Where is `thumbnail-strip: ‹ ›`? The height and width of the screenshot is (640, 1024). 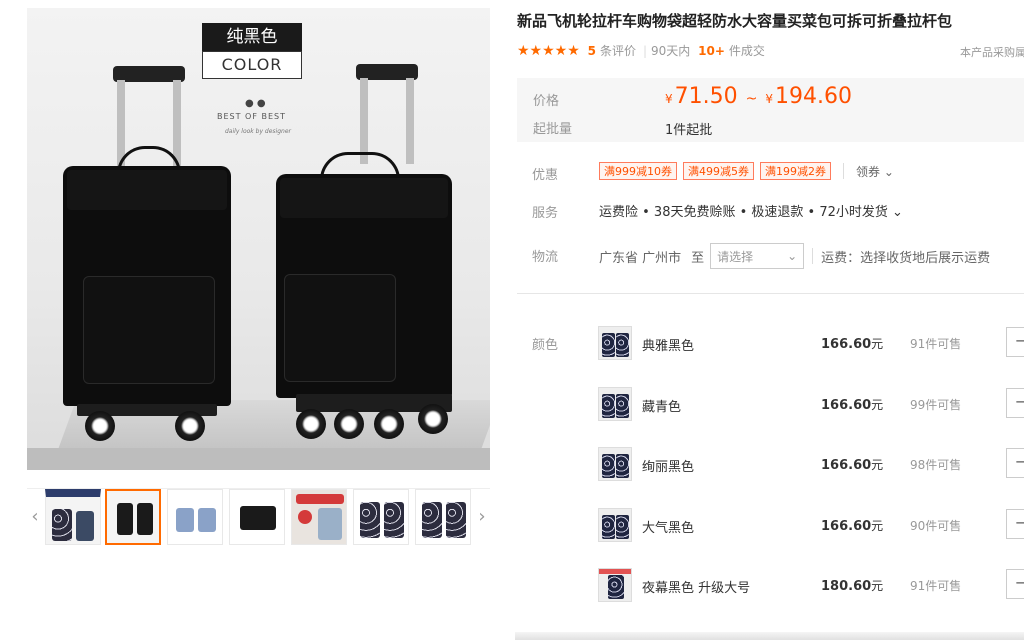
thumbnail-strip: ‹ › is located at coordinates (258, 516).